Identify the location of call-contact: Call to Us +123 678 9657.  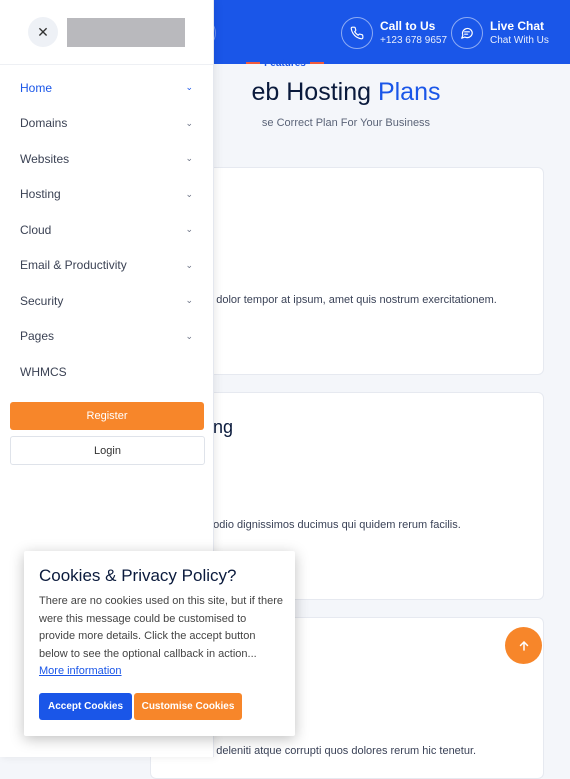
(394, 33).